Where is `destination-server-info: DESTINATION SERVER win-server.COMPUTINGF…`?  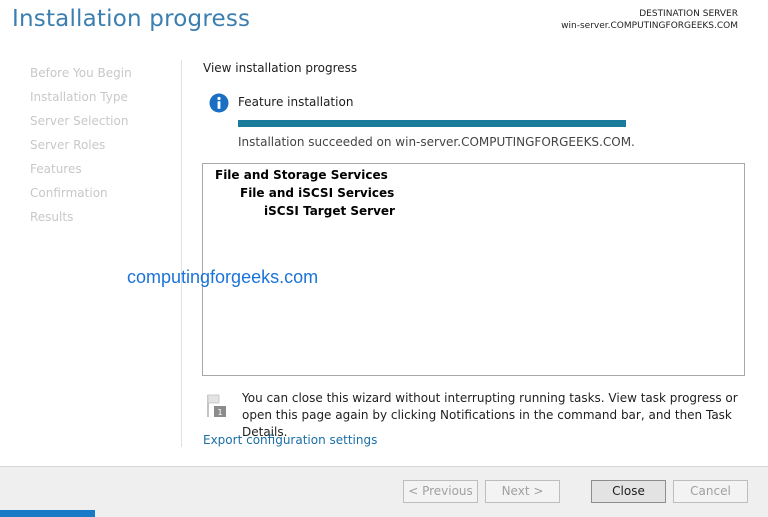
destination-server-info: DESTINATION SERVER win-server.COMPUTINGF… is located at coordinates (649, 20).